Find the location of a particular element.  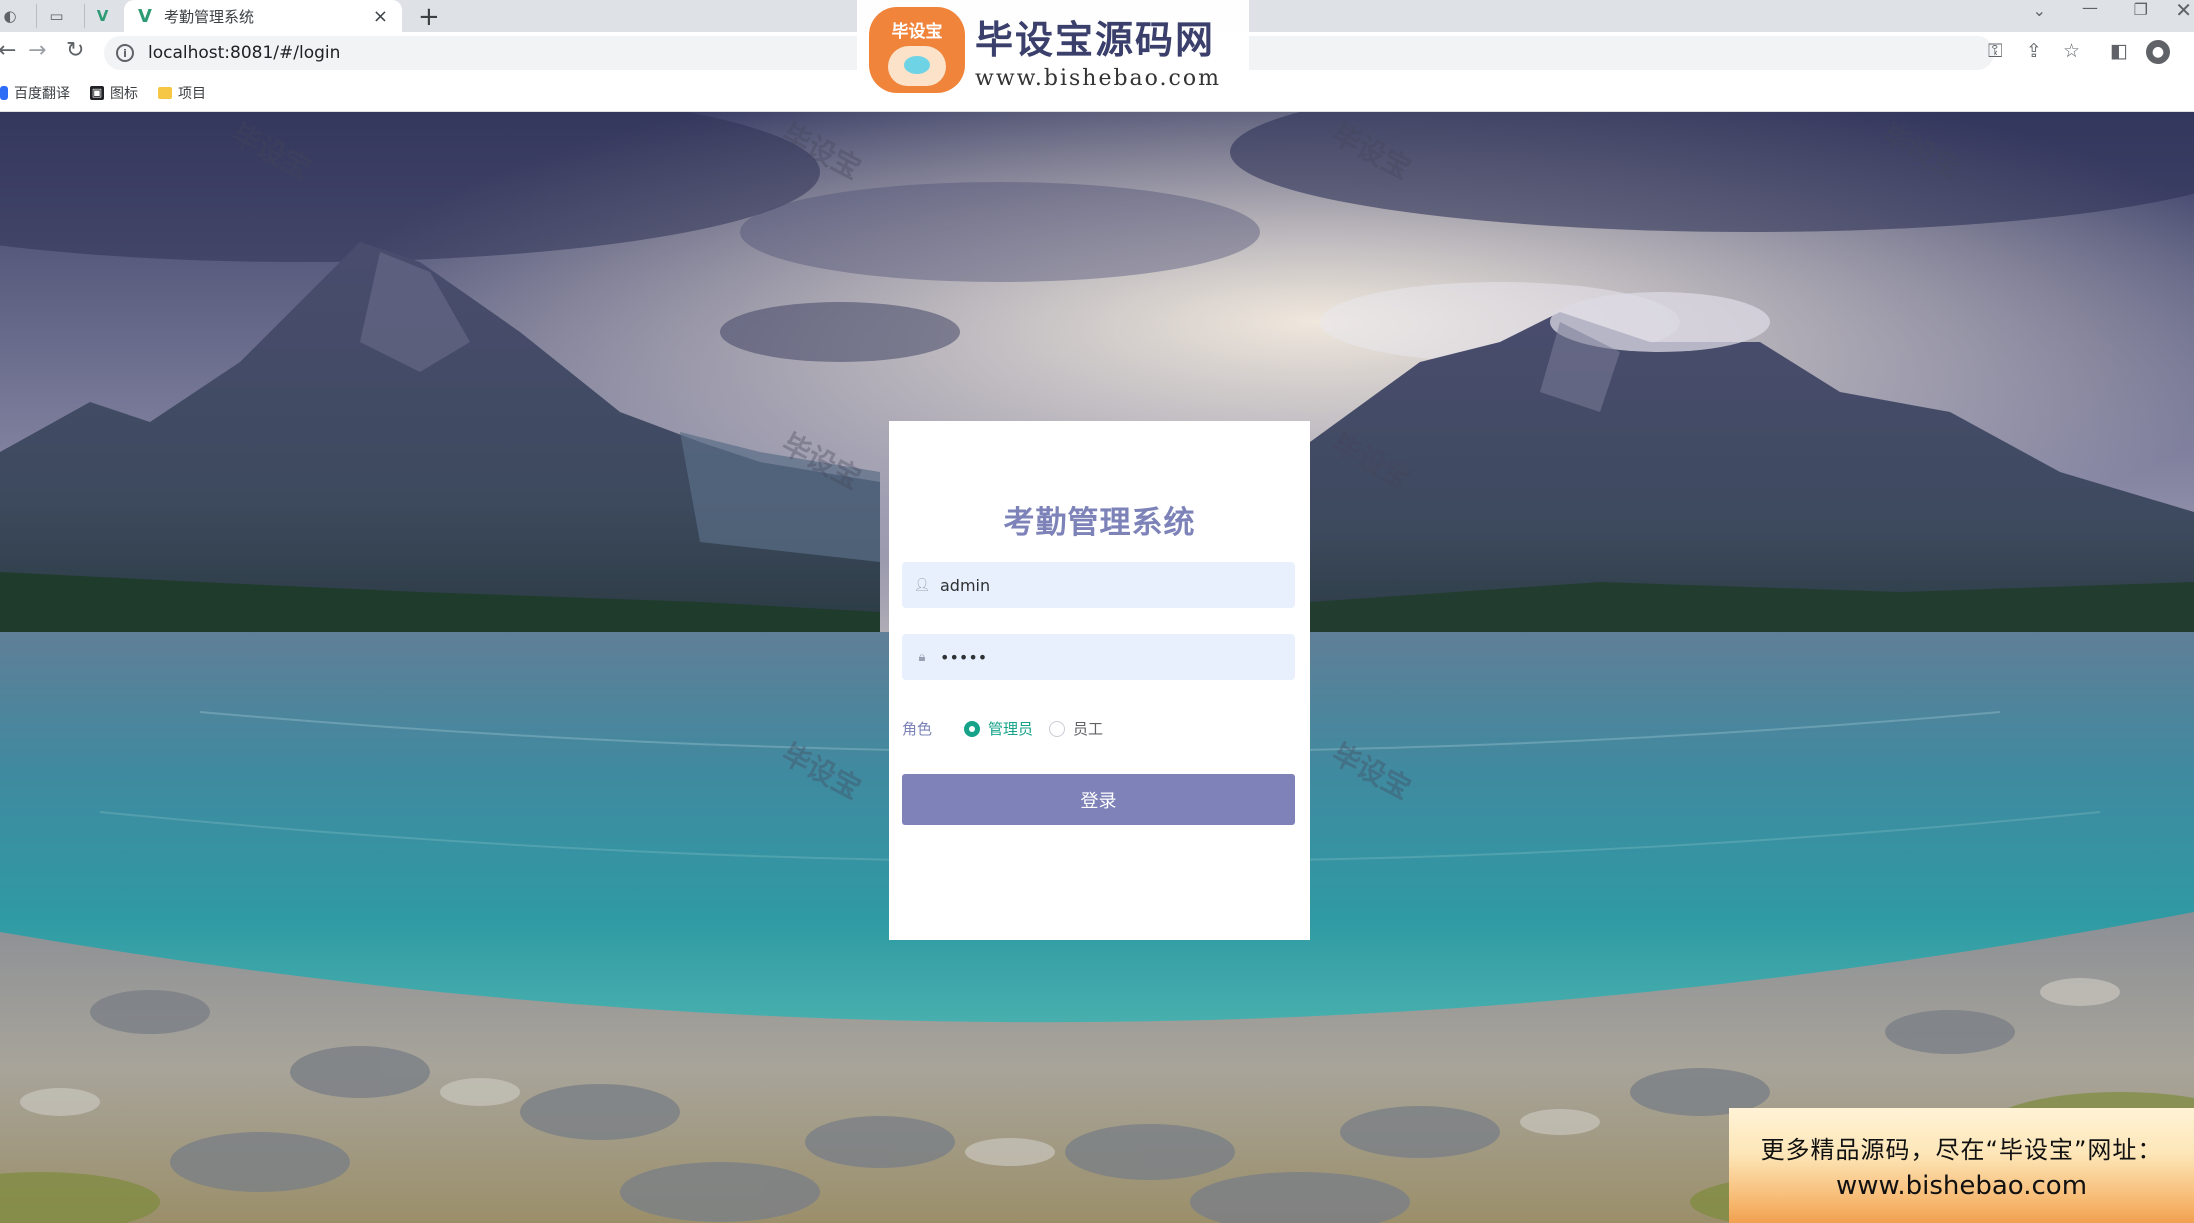

profile-avatar-icon: ● is located at coordinates (2158, 52).